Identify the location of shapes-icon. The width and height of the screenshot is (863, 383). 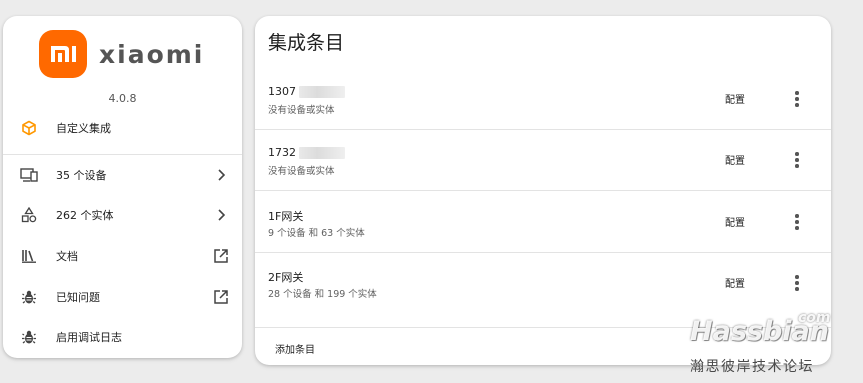
(29, 215).